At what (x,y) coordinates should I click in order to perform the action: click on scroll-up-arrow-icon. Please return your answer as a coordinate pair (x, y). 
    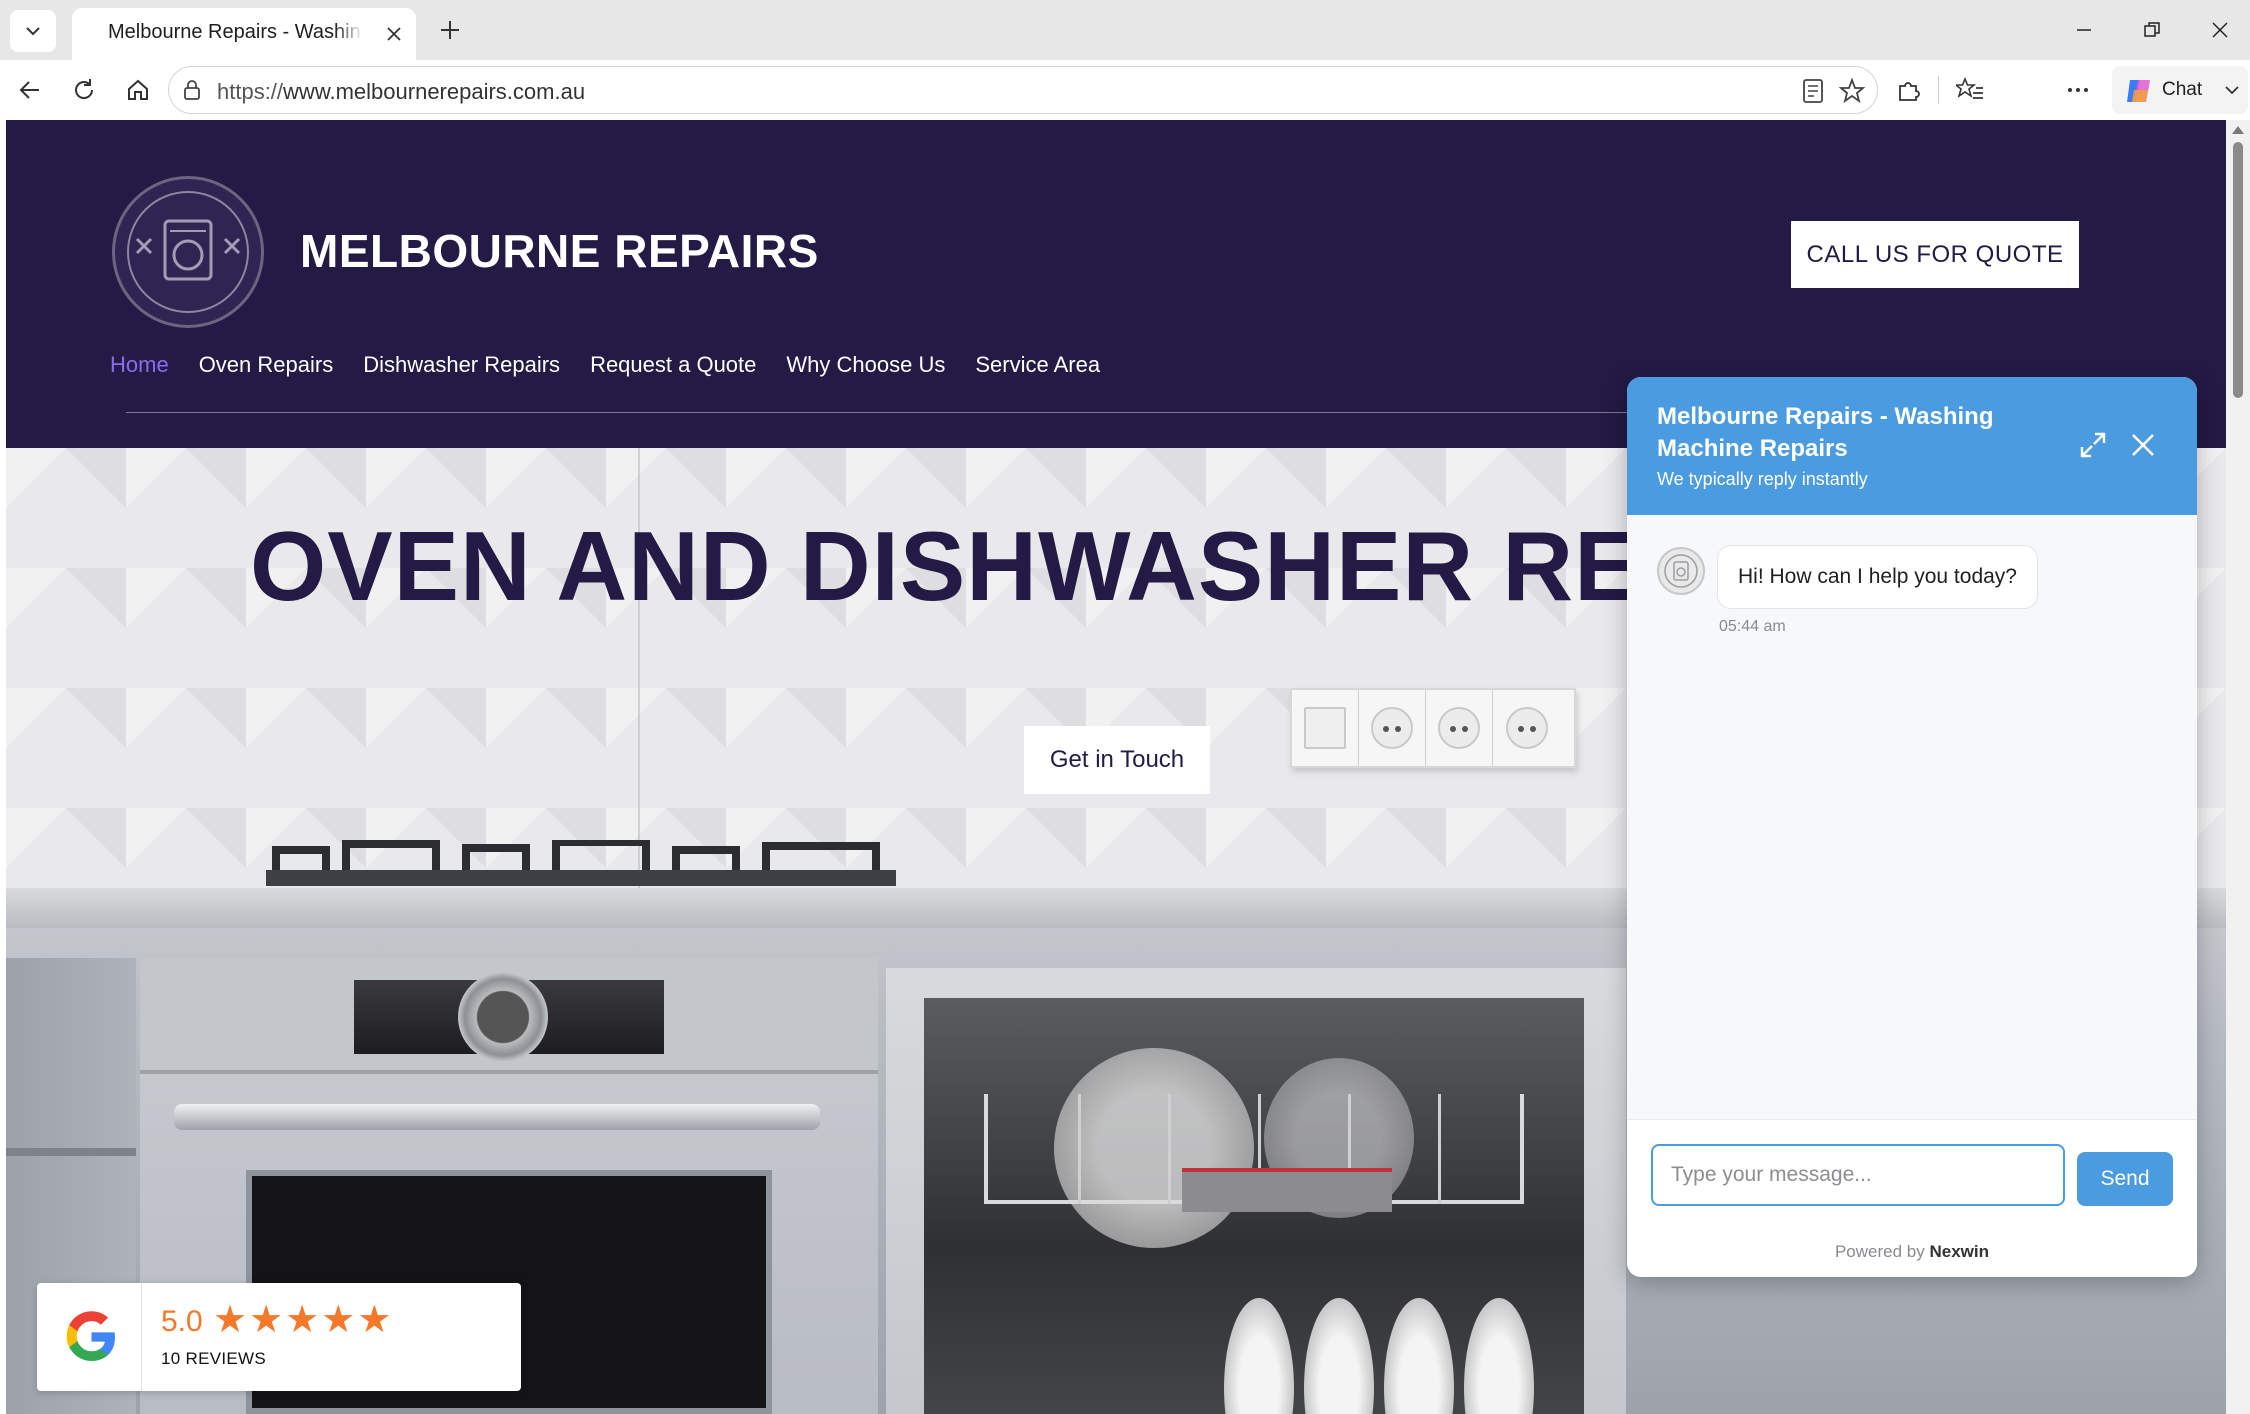
    Looking at the image, I should click on (2238, 130).